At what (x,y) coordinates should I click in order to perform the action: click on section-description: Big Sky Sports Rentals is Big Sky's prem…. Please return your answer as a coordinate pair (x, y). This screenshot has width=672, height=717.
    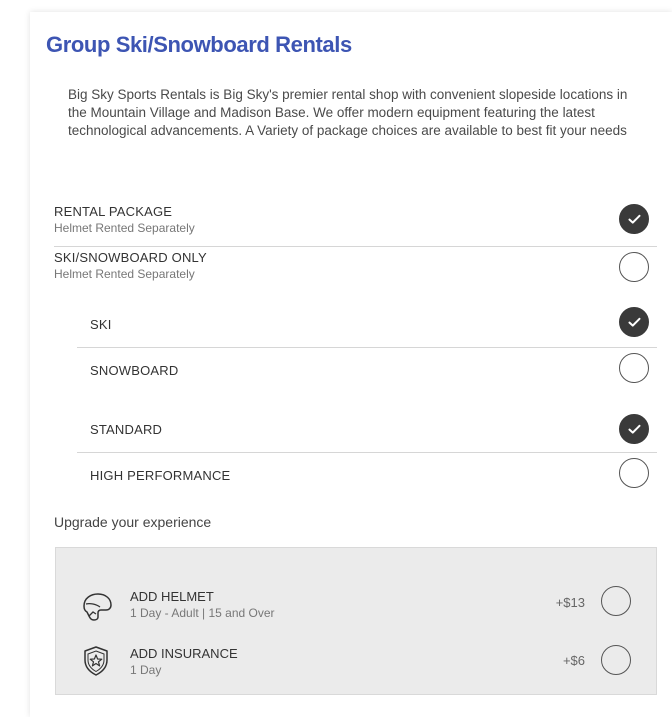
    Looking at the image, I should click on (348, 112).